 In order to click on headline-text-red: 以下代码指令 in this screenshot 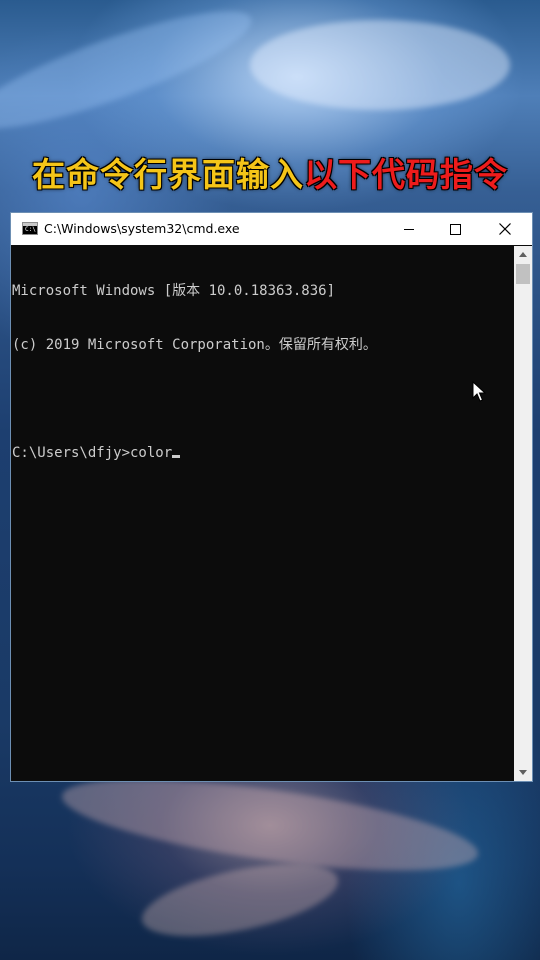, I will do `click(406, 174)`.